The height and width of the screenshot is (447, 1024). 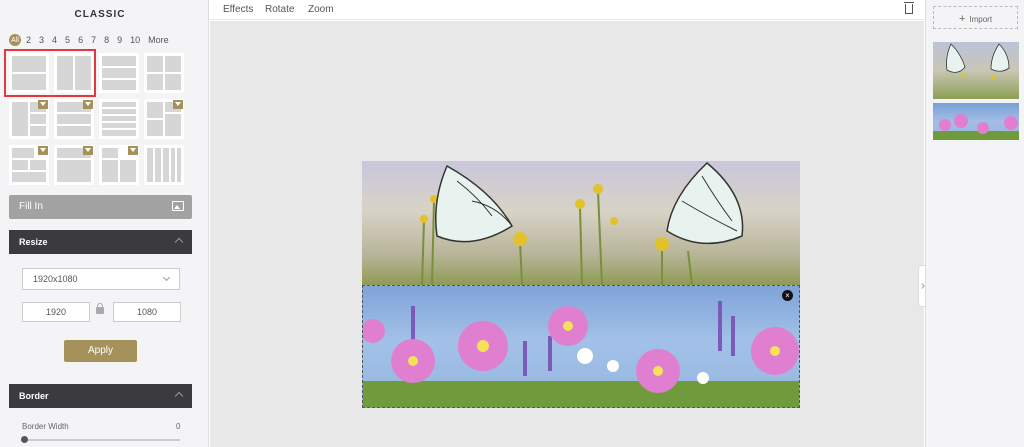 What do you see at coordinates (31, 206) in the screenshot?
I see `fill-in-label: Fill In` at bounding box center [31, 206].